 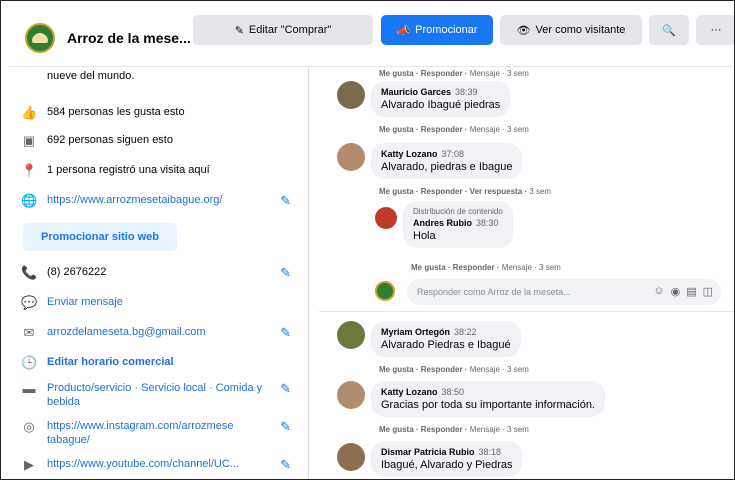 I want to click on reply-author: Andres Rubio, so click(x=442, y=223).